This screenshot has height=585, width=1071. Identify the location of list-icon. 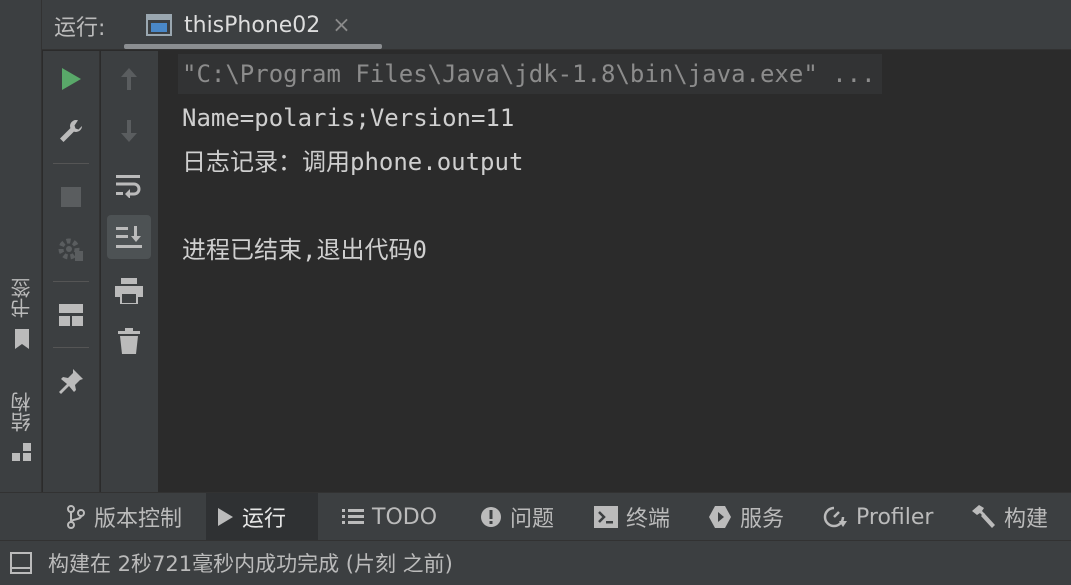
(353, 516).